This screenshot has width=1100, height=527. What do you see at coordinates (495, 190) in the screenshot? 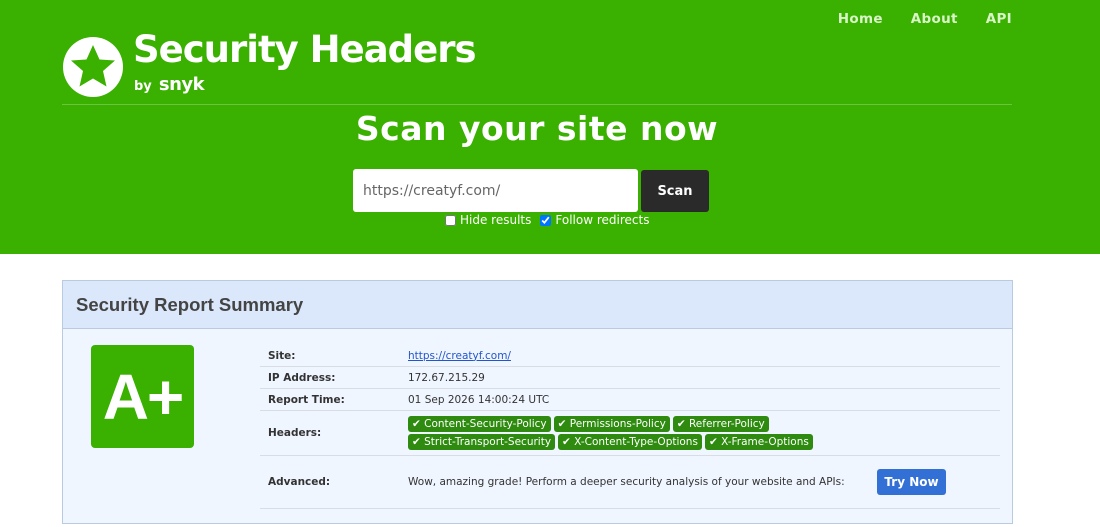
I see `url-input` at bounding box center [495, 190].